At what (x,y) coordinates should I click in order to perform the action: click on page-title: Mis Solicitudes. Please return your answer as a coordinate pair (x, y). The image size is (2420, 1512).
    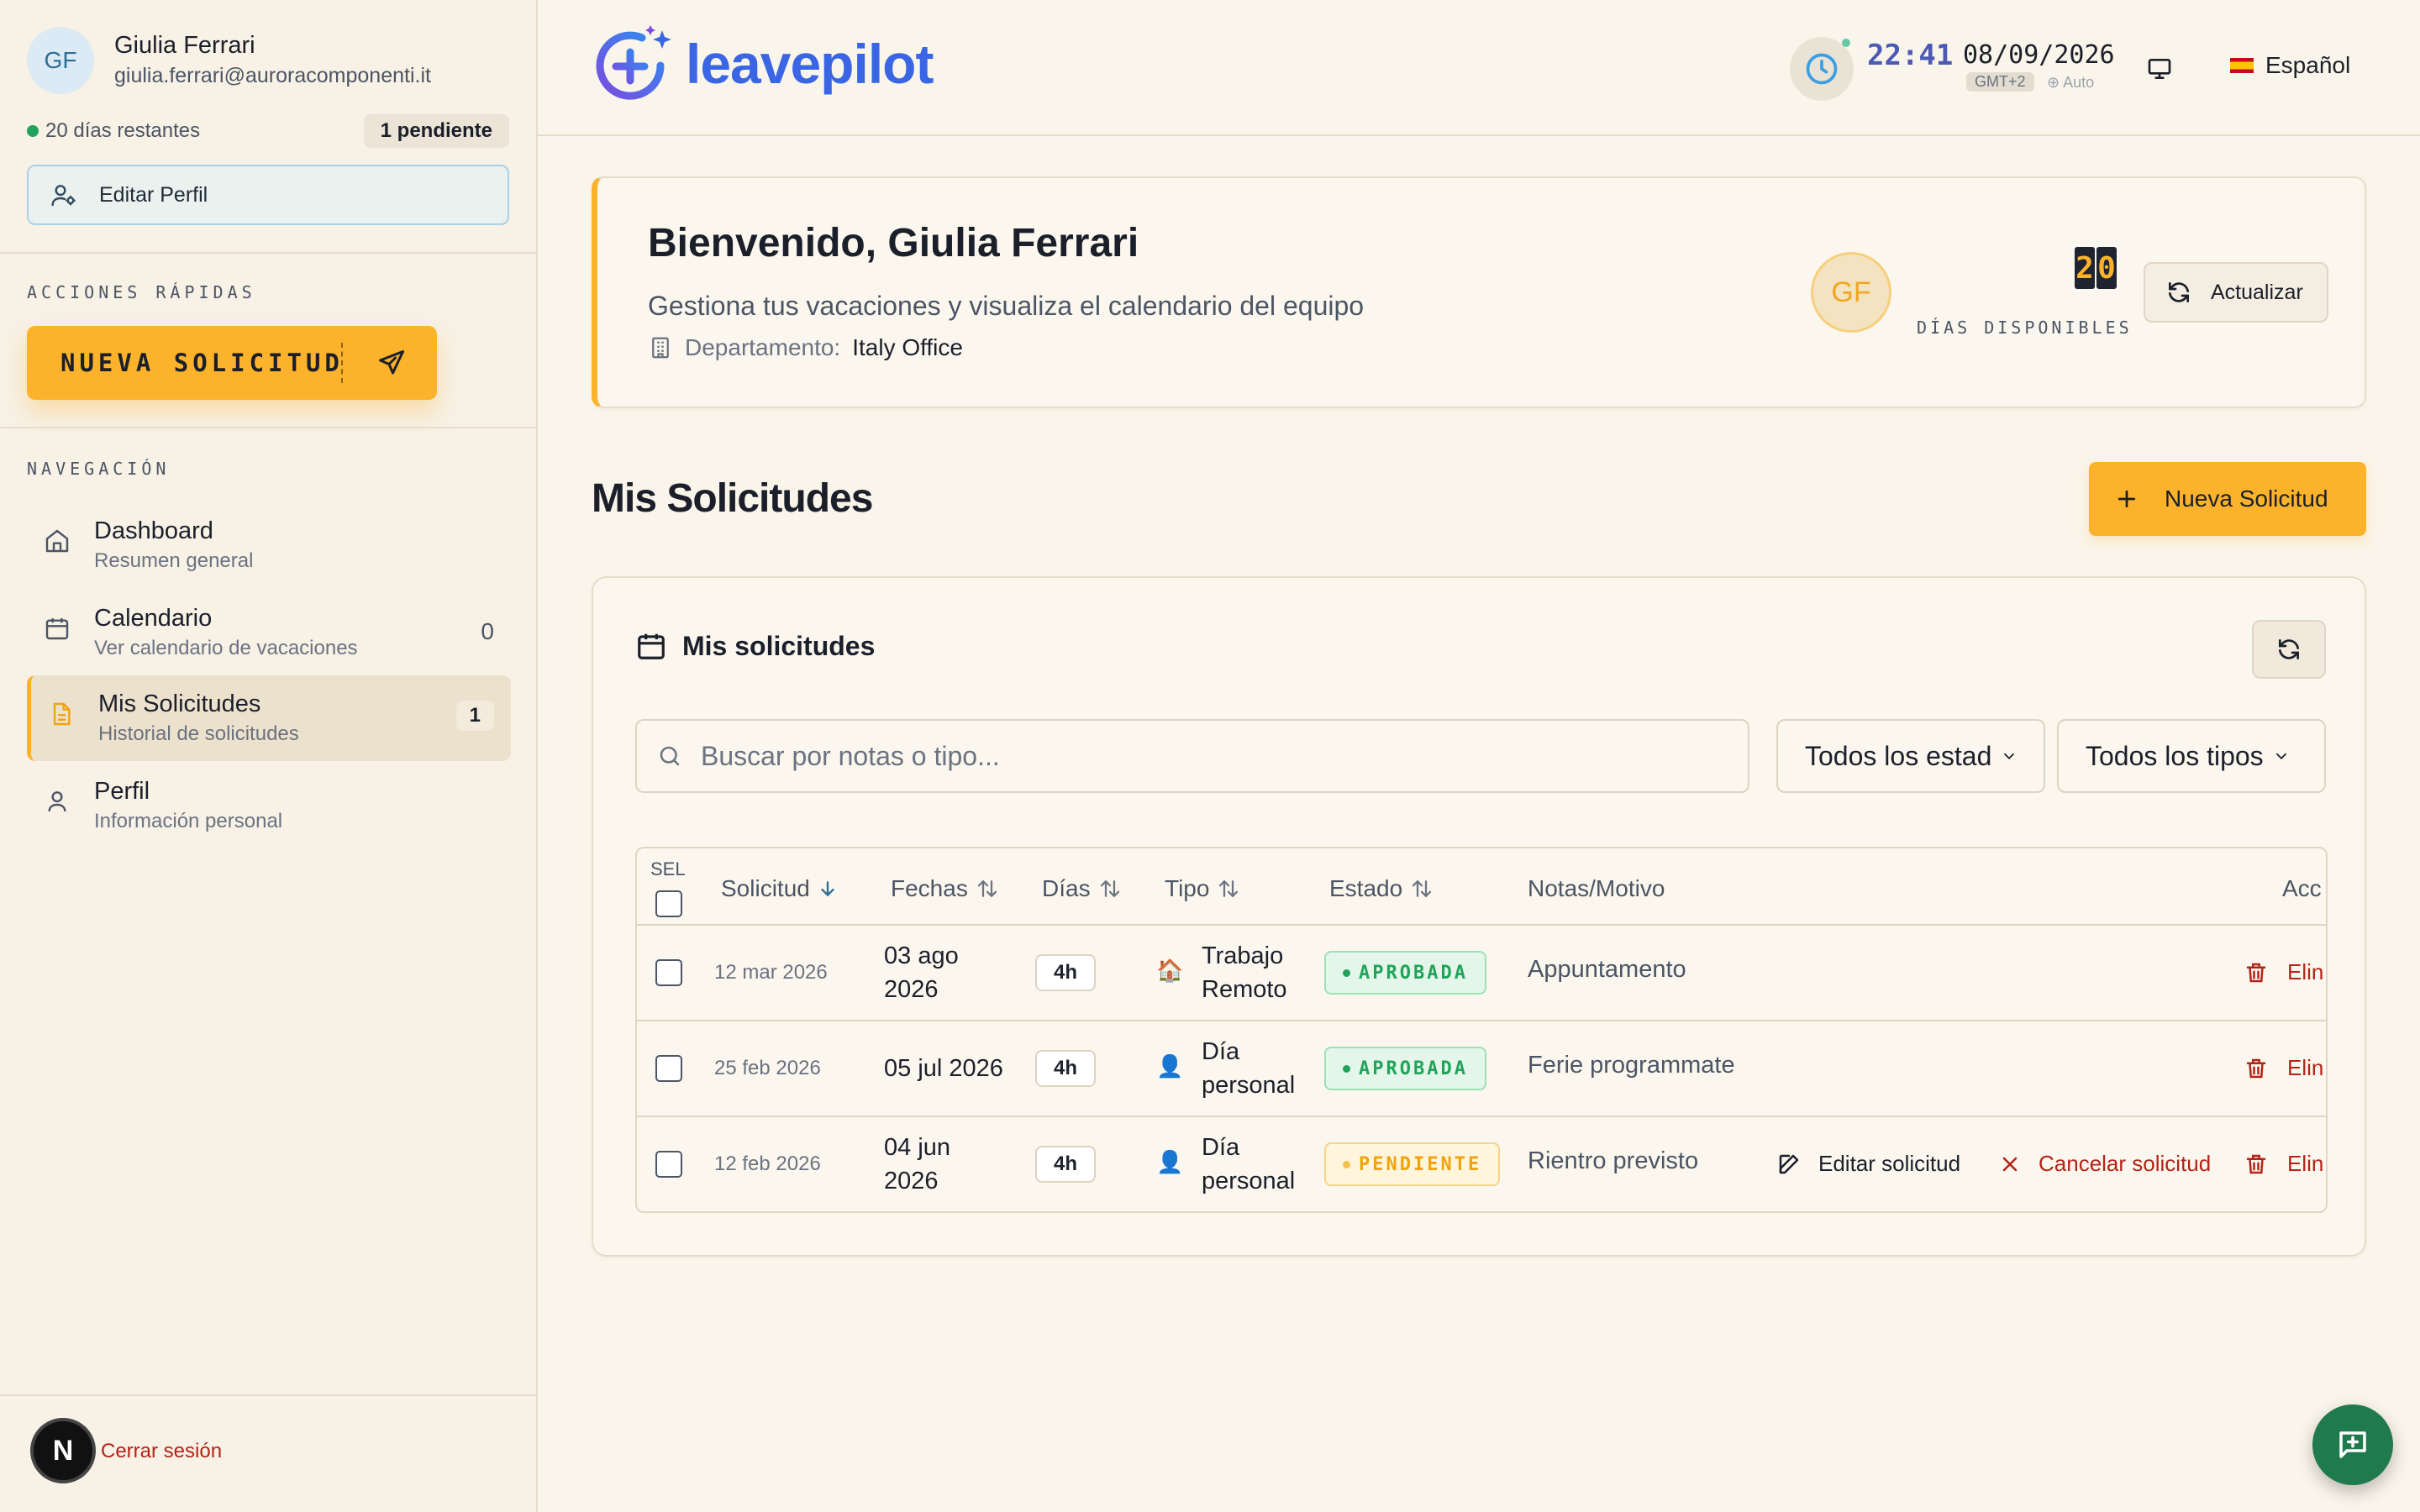
    Looking at the image, I should click on (733, 498).